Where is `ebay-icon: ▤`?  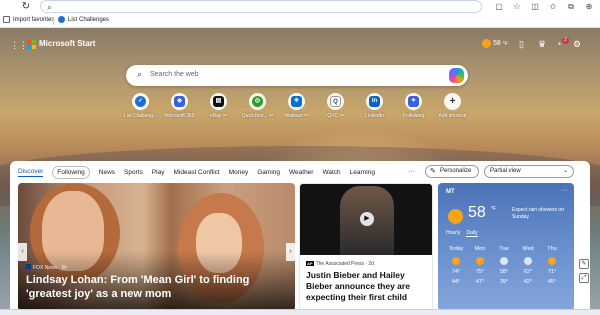 ebay-icon: ▤ is located at coordinates (218, 101).